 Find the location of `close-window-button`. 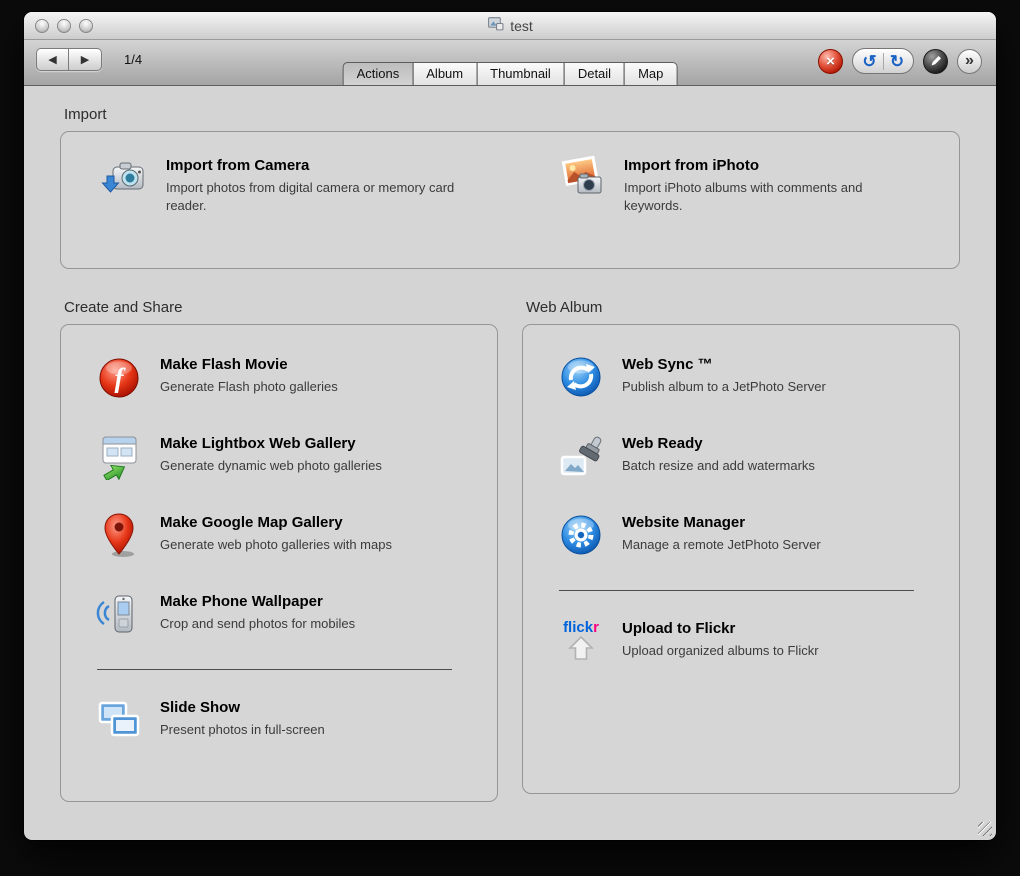

close-window-button is located at coordinates (42, 26).